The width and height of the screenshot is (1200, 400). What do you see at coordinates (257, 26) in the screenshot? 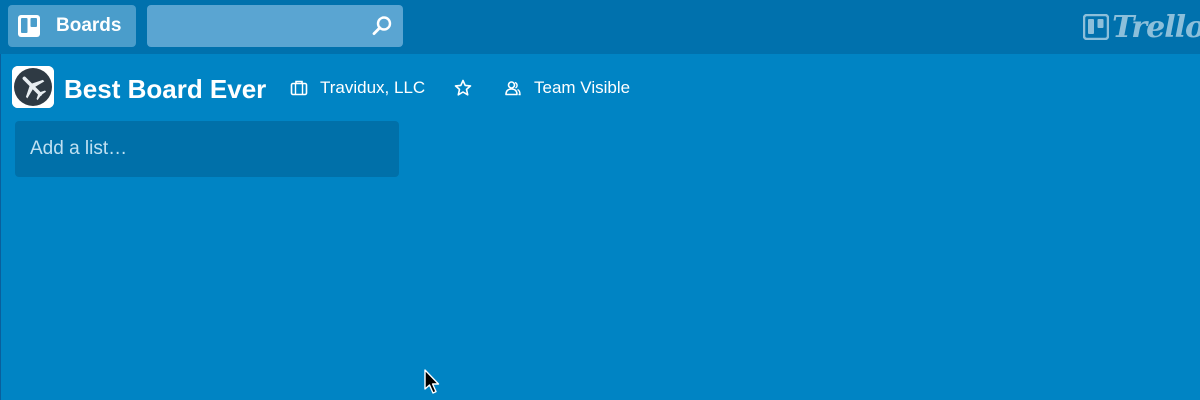
I see `search-input` at bounding box center [257, 26].